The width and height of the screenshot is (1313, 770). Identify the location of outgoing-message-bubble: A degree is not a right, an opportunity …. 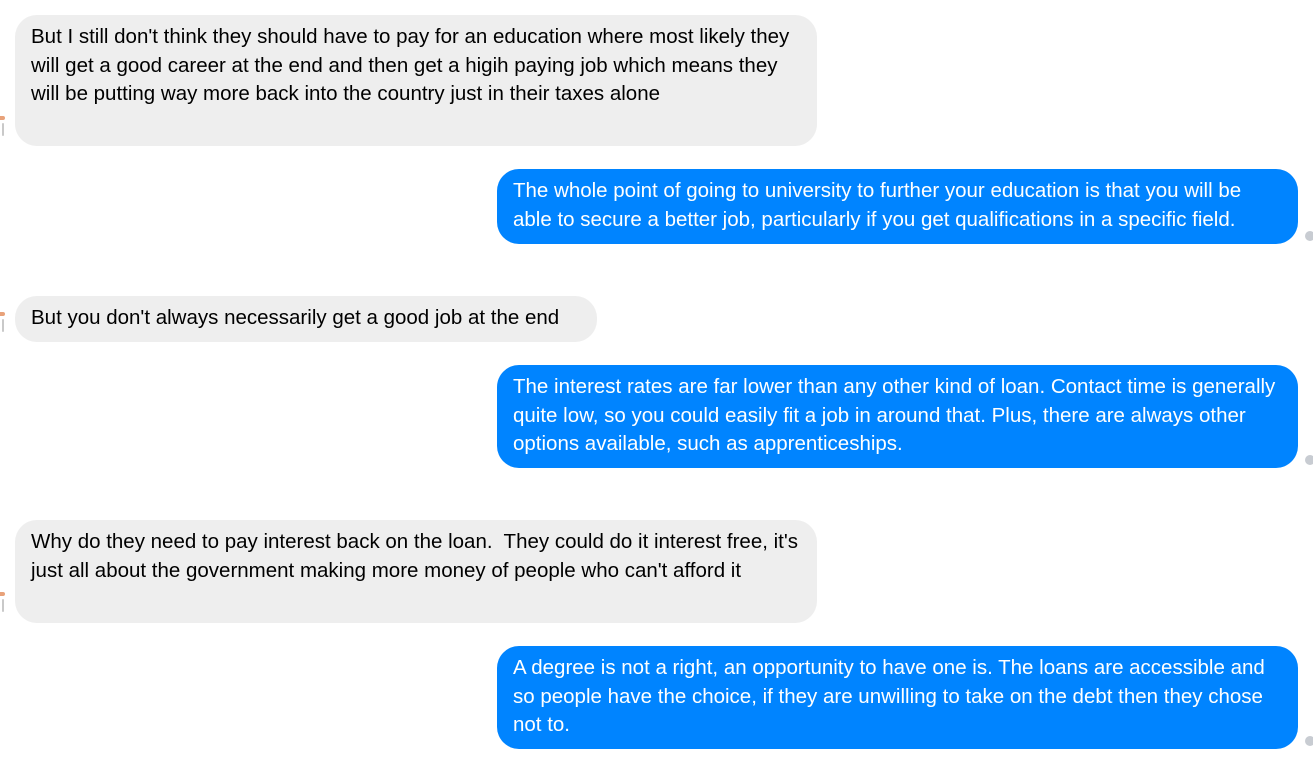
(897, 697).